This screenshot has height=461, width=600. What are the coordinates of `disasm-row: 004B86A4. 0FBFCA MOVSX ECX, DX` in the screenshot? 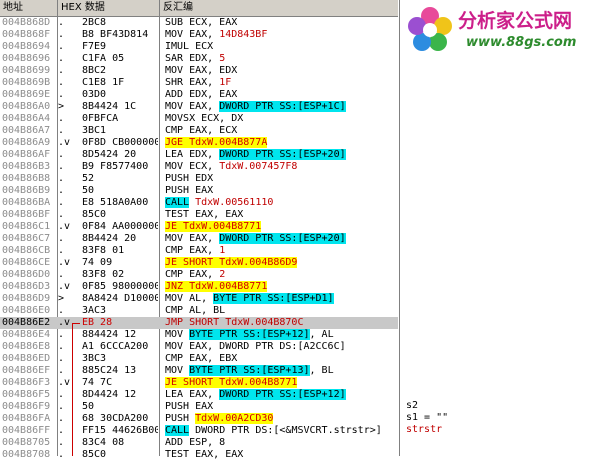 It's located at (199, 119).